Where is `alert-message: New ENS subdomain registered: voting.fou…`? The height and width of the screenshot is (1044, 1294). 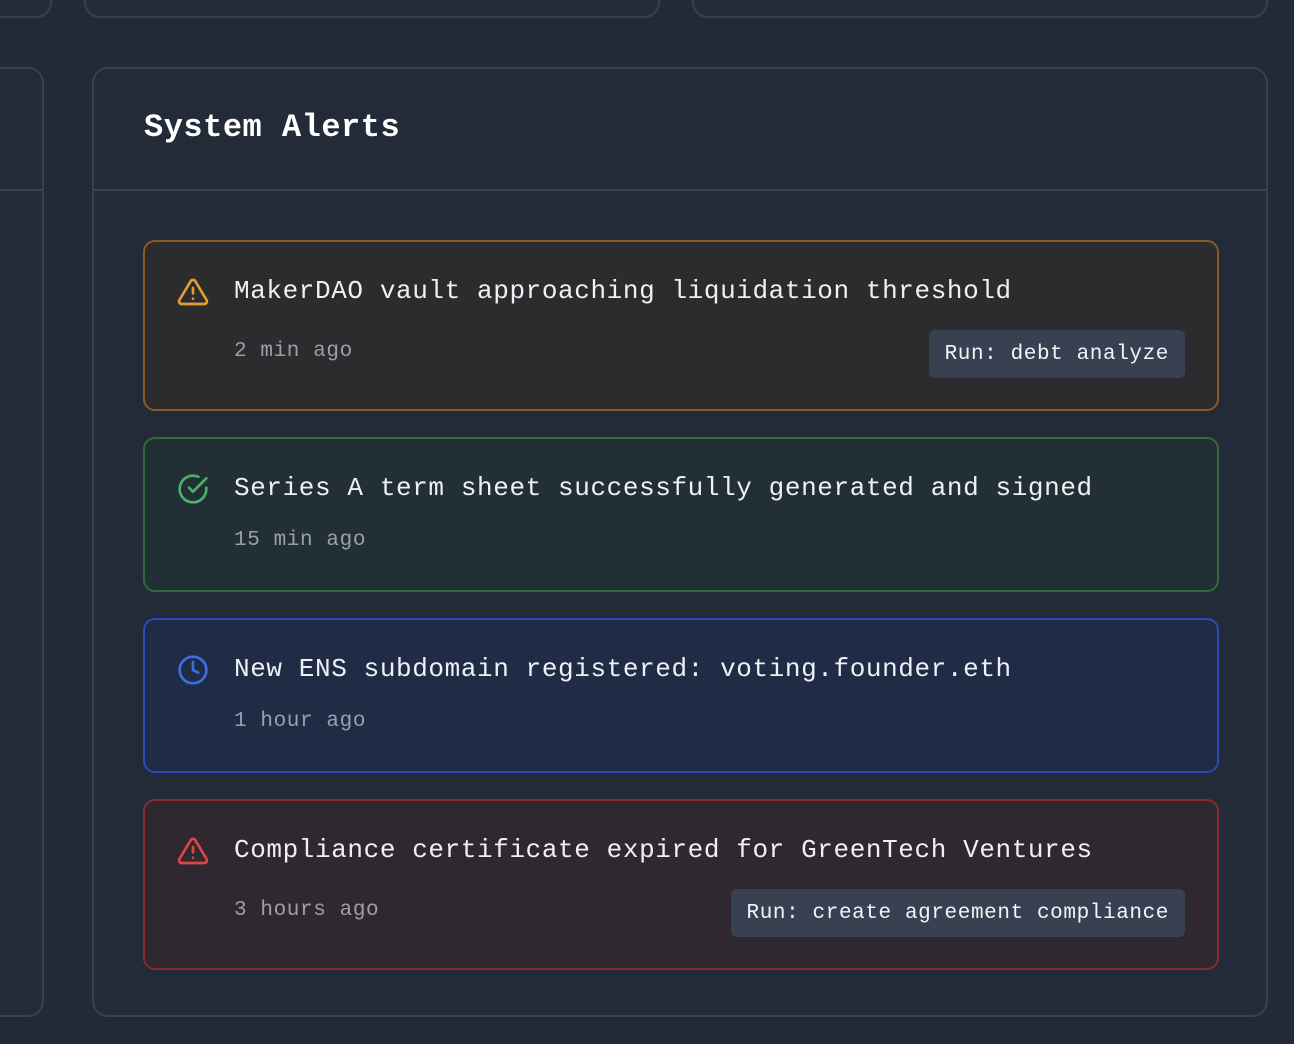 alert-message: New ENS subdomain registered: voting.fou… is located at coordinates (623, 669).